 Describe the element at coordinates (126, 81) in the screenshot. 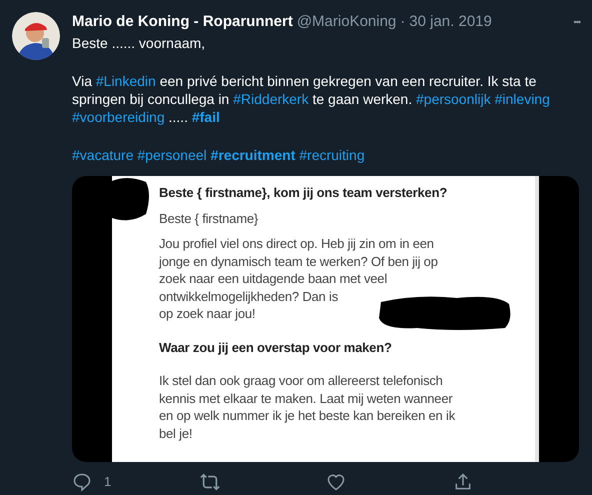

I see `hashtag-link: #Linkedin` at that location.